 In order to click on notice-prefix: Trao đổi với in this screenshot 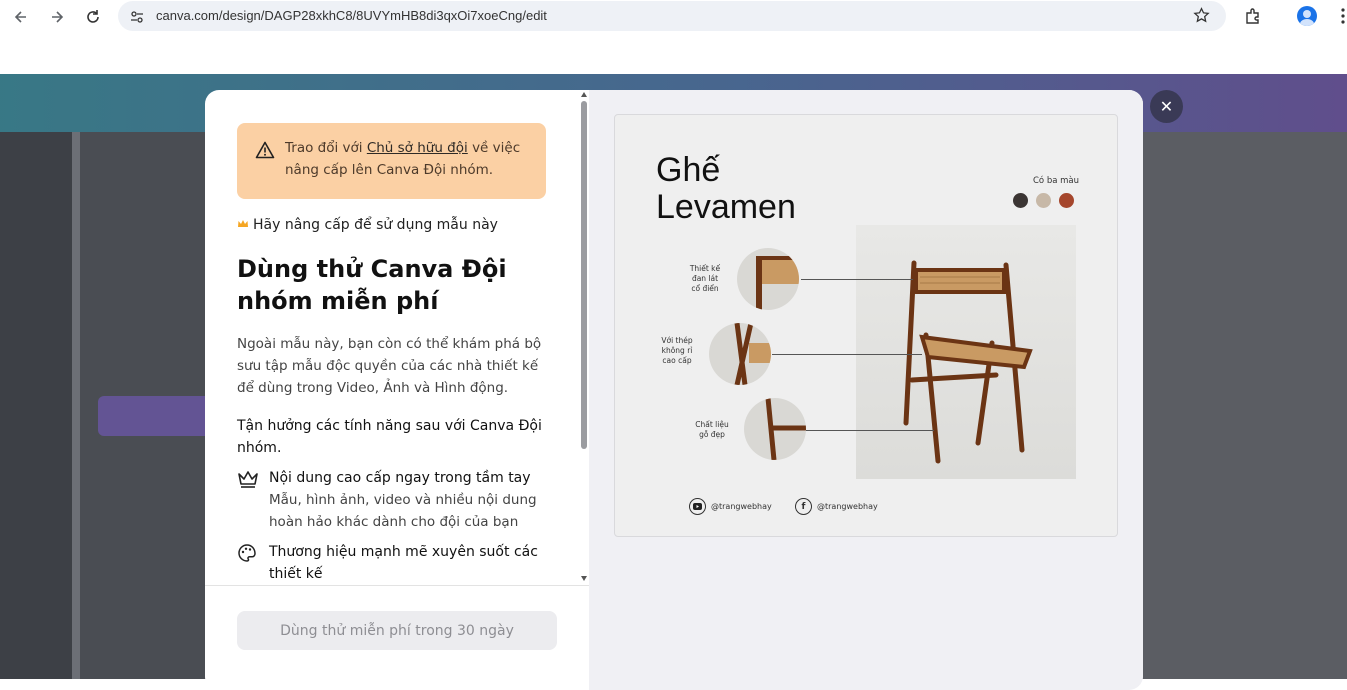, I will do `click(326, 148)`.